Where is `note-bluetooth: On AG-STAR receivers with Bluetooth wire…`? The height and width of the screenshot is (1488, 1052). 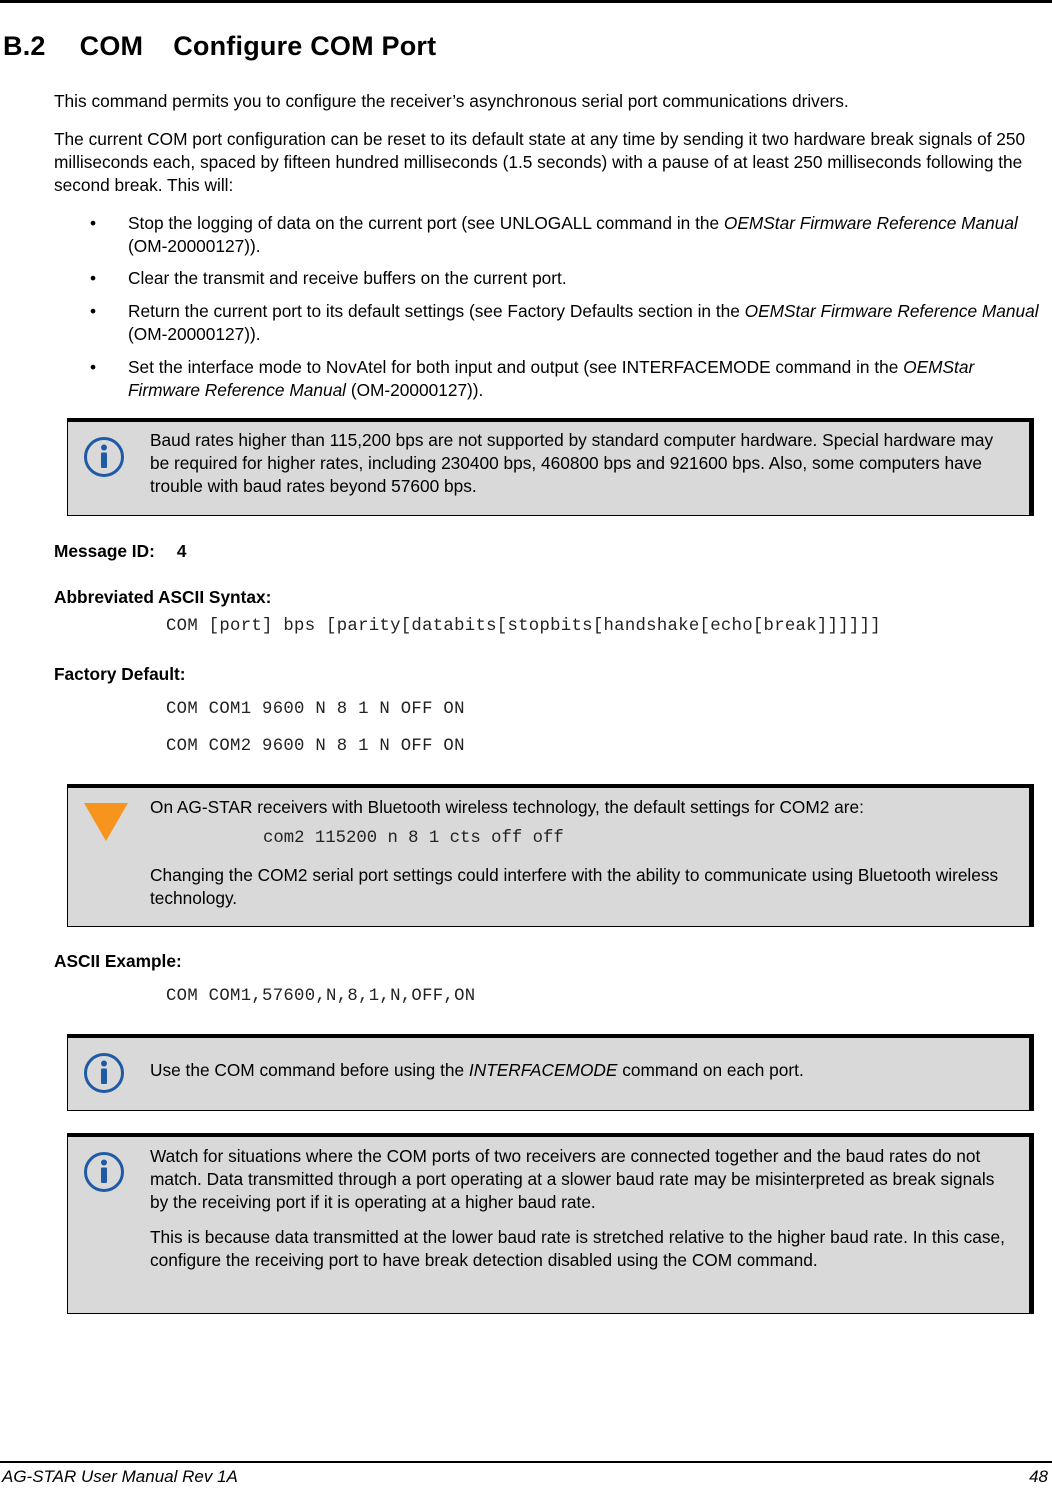 note-bluetooth: On AG-STAR receivers with Bluetooth wire… is located at coordinates (550, 855).